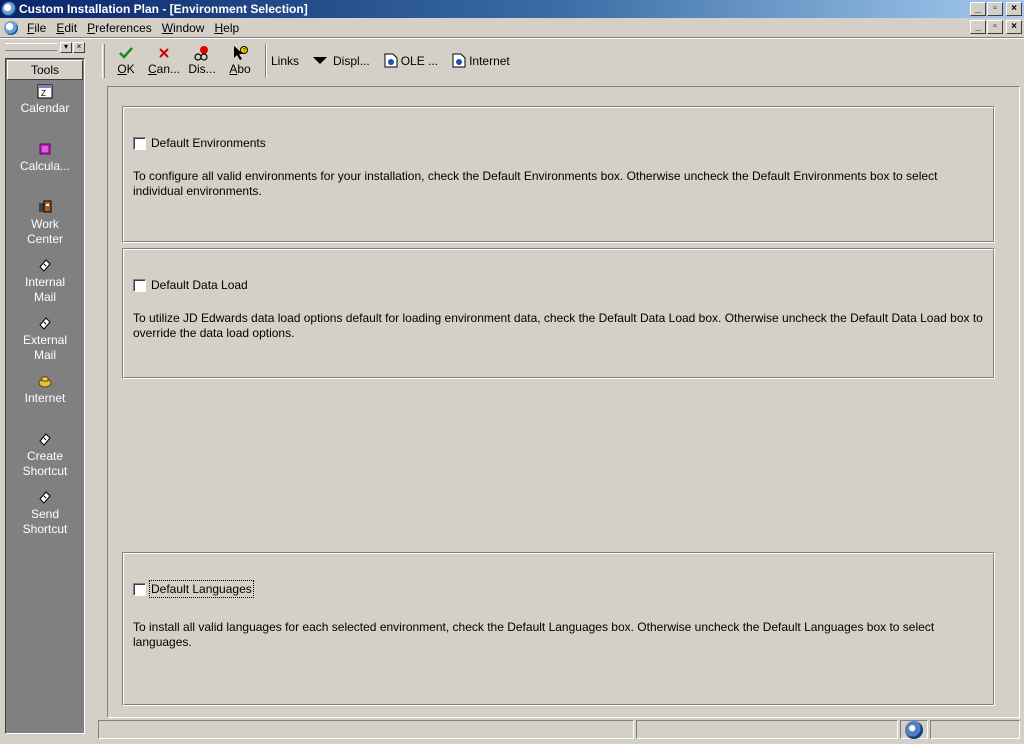 Image resolution: width=1024 pixels, height=744 pixels. Describe the element at coordinates (512, 38) in the screenshot. I see `menu-separator` at that location.